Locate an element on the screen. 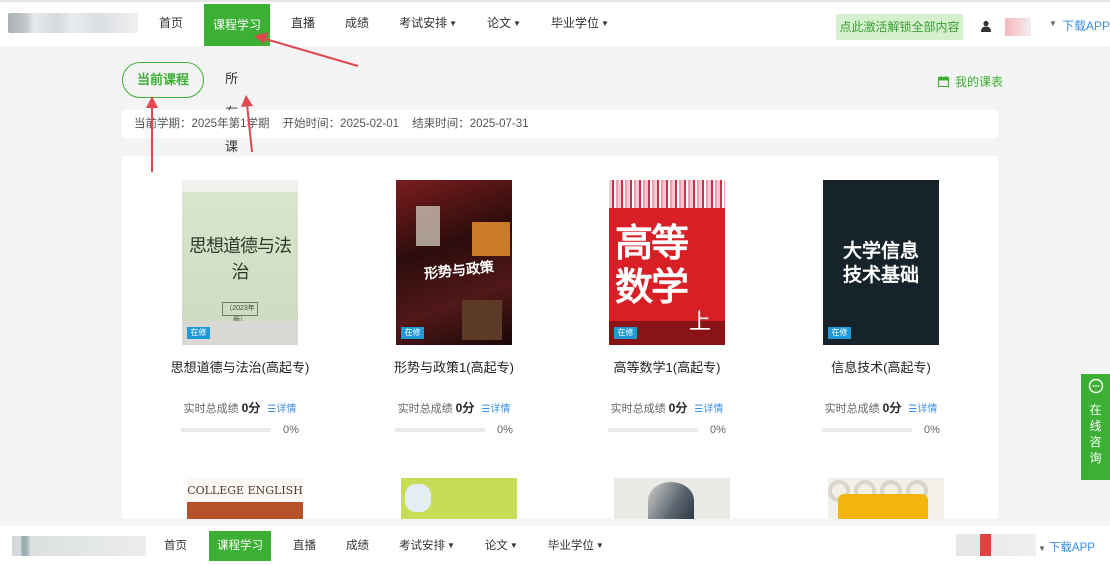  bottom-navbar: 首页 课程学习 直播 成绩 考试安排 ▼ 论文 ▼ 毕业学位 ▼ ▼ 下载APP is located at coordinates (555, 545).